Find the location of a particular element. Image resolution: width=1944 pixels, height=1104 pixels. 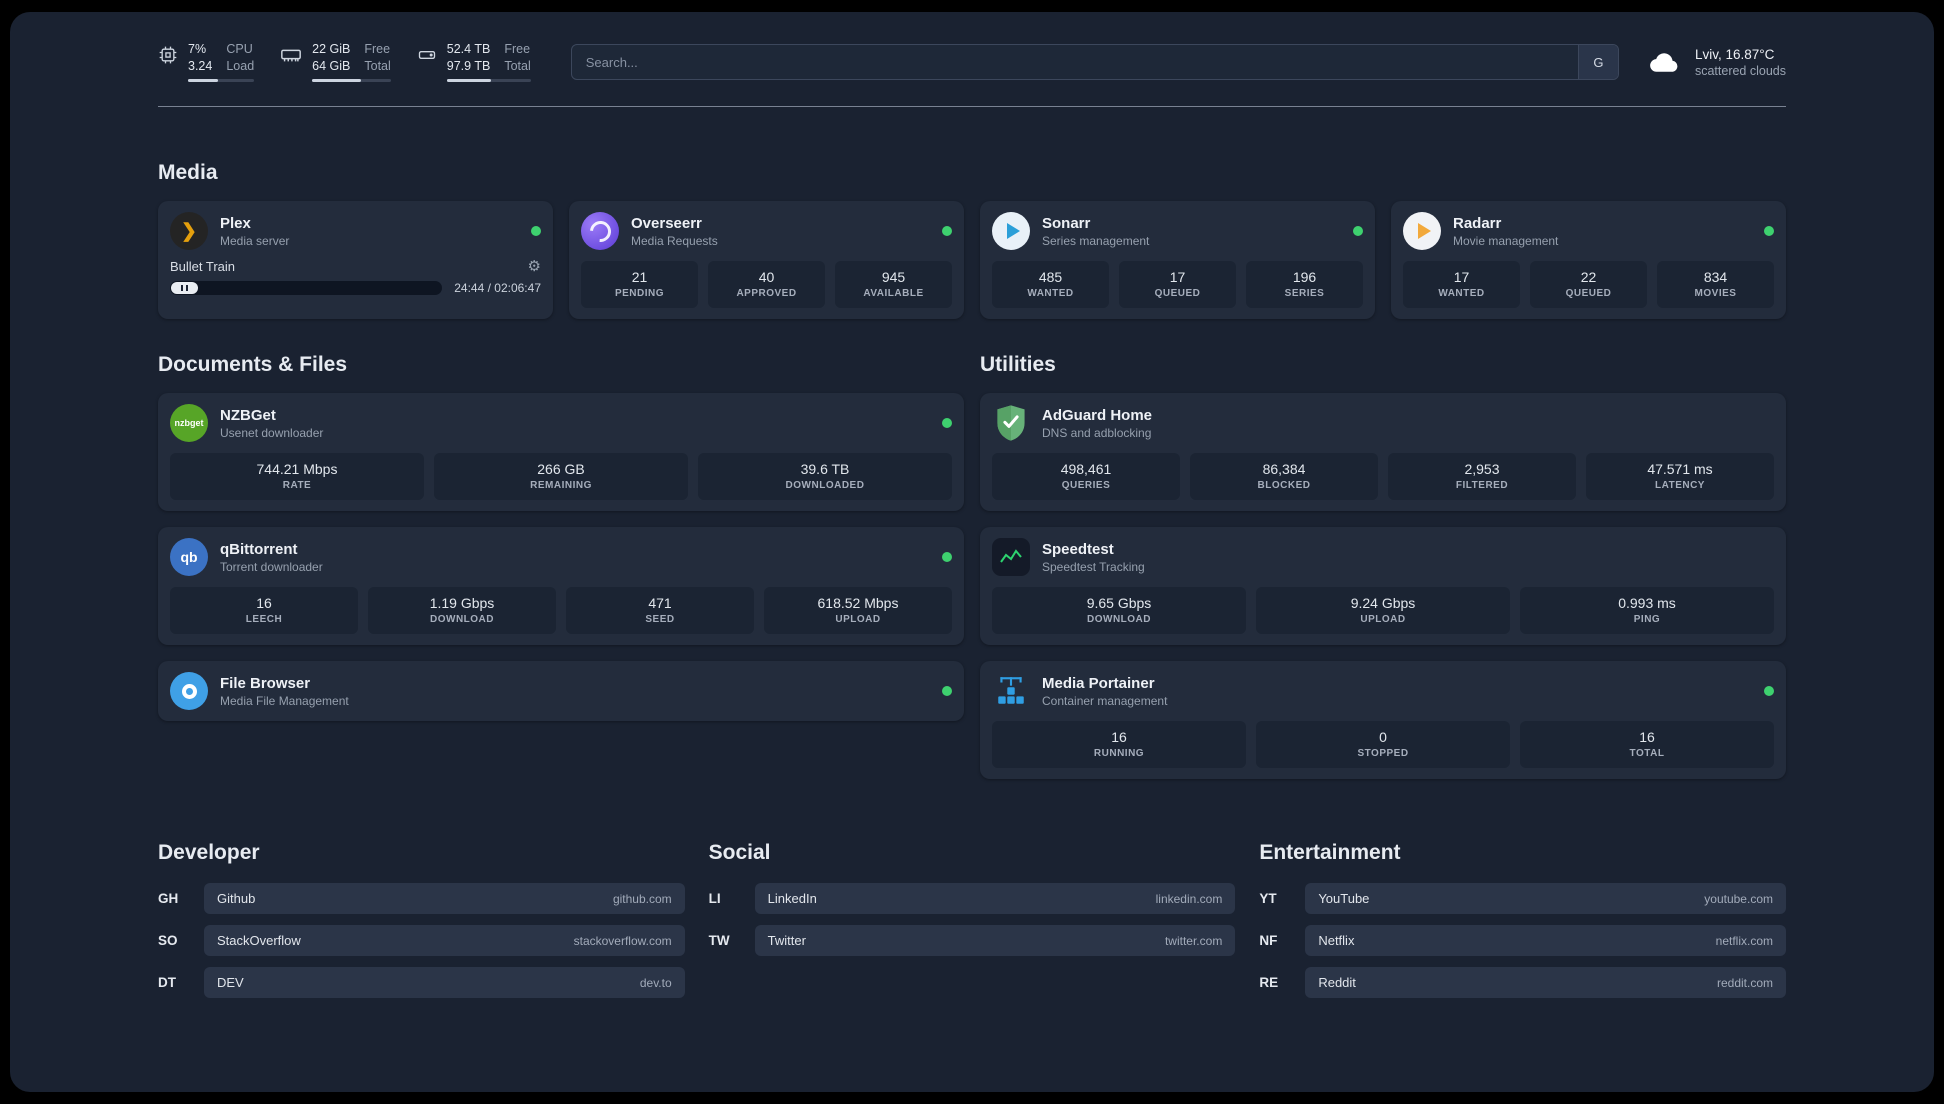

section-title-developer: Developer is located at coordinates (209, 853).